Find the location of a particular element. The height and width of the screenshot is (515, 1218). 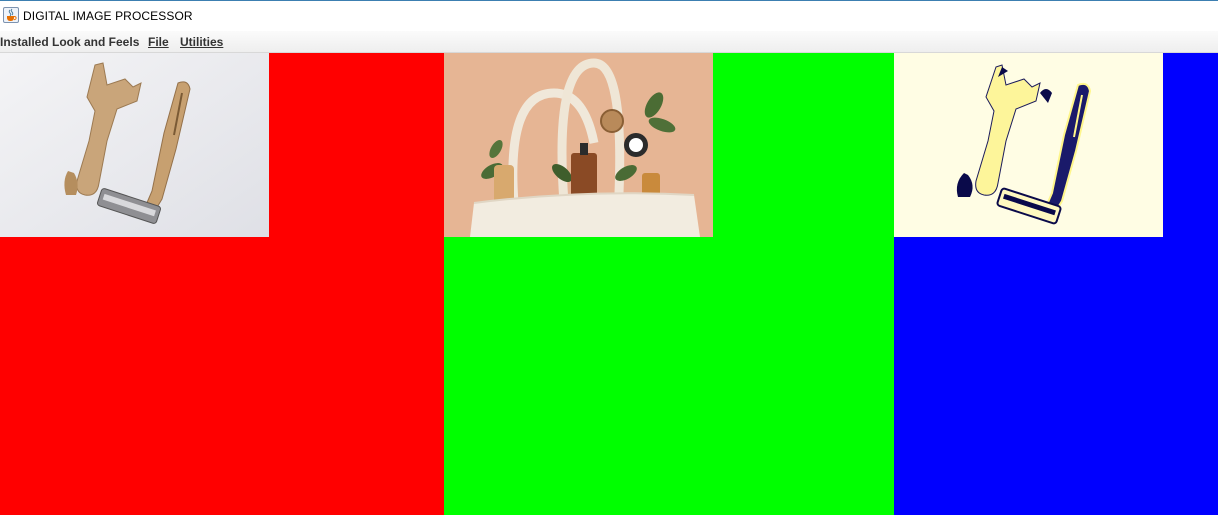

menu-utilities: Utilities is located at coordinates (201, 42).